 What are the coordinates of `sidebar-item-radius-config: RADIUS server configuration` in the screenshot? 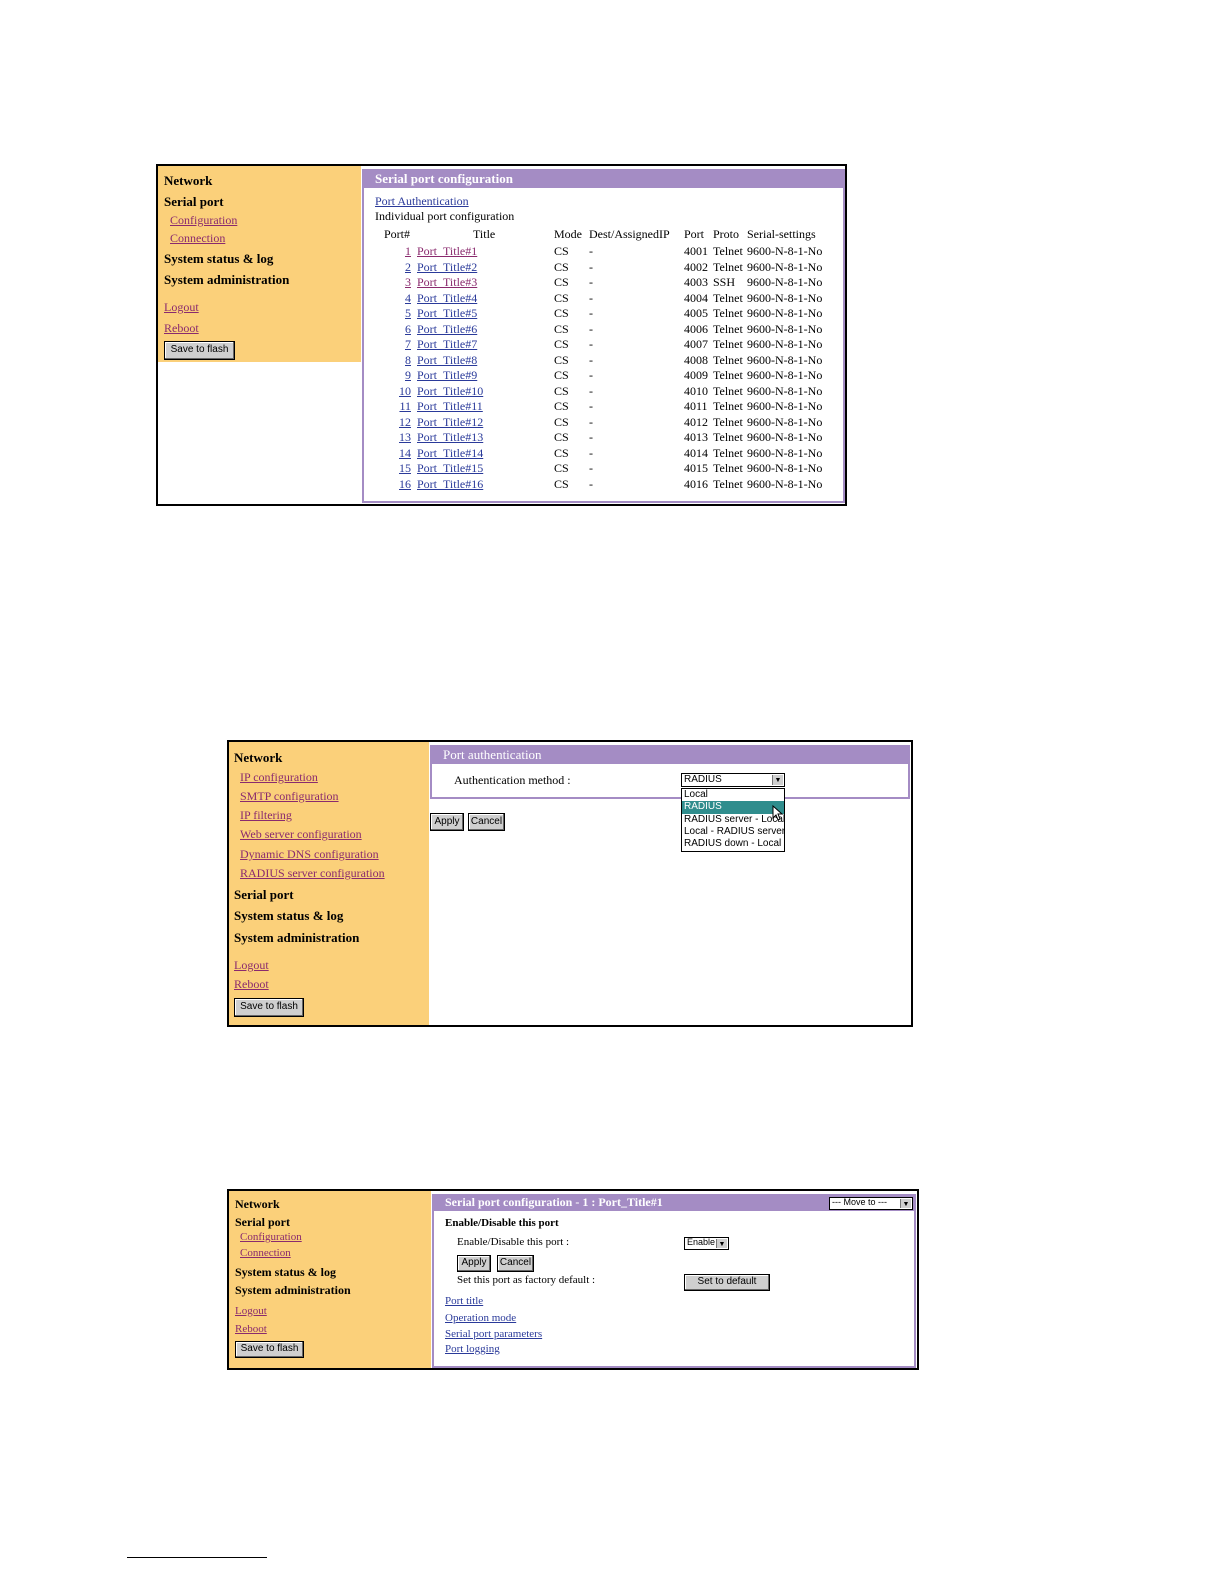 It's located at (312, 873).